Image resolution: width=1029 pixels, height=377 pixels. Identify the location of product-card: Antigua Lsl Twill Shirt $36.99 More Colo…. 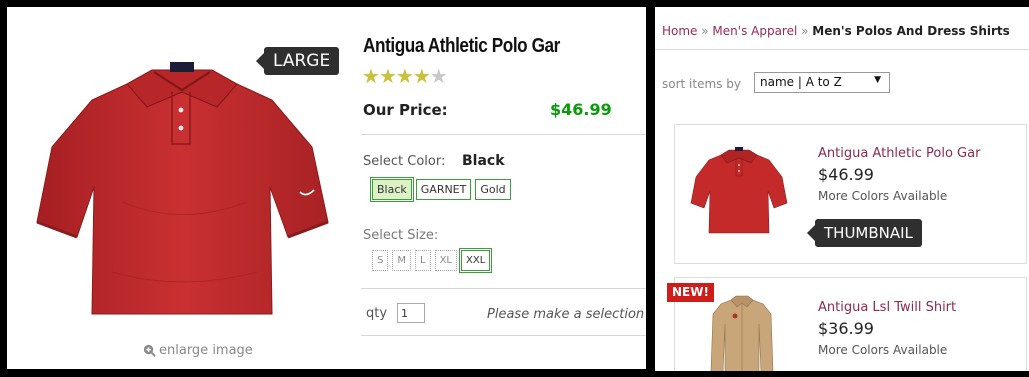
(850, 324).